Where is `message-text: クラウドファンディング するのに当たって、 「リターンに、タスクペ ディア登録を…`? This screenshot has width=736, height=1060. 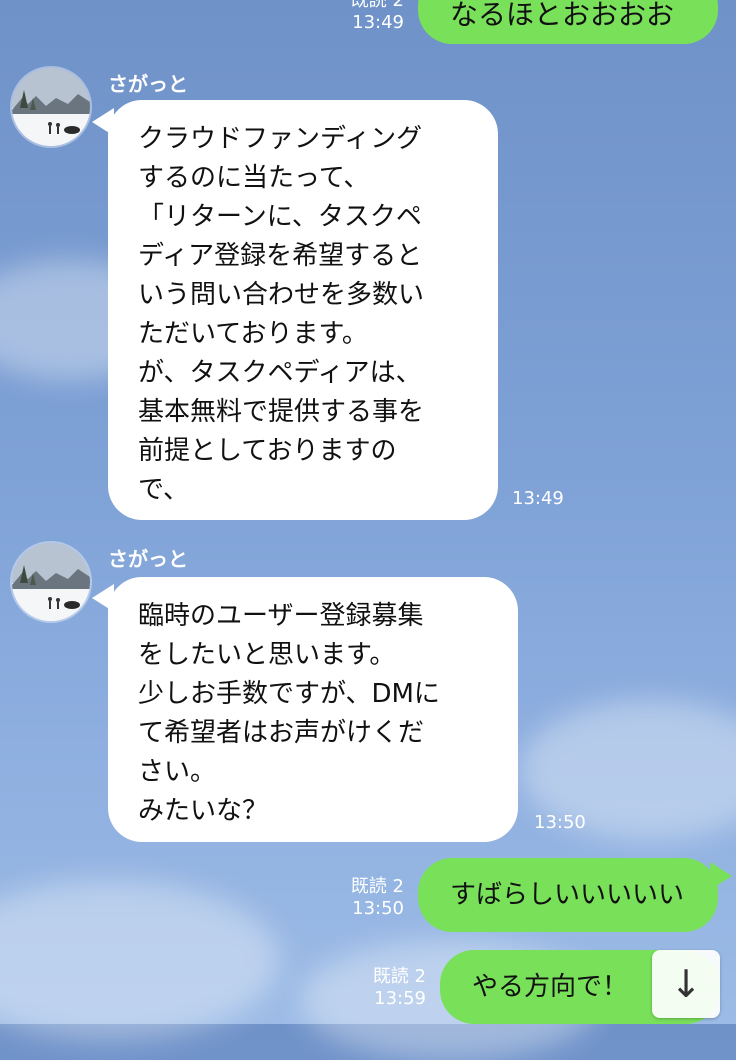 message-text: クラウドファンディング するのに当たって、 「リターンに、タスクペ ディア登録を… is located at coordinates (281, 314).